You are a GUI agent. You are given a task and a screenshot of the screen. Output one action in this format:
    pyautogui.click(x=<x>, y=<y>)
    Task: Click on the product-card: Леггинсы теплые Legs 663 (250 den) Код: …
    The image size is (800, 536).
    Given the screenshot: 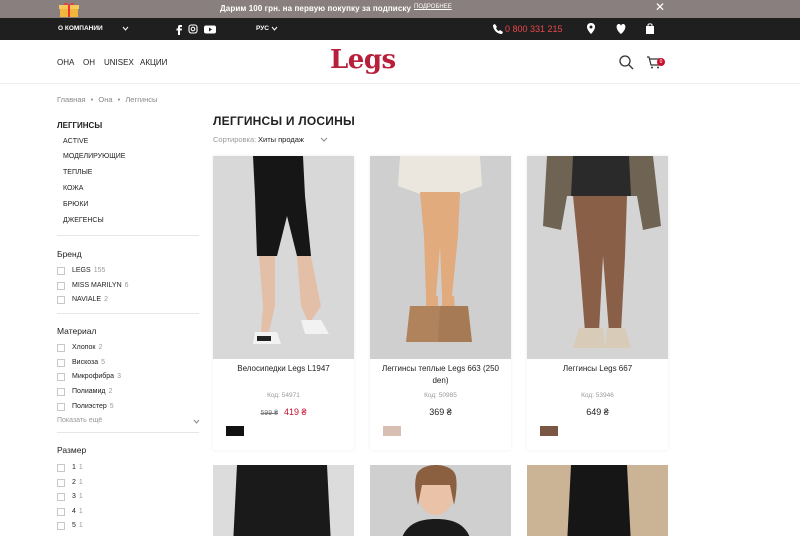 What is the action you would take?
    pyautogui.click(x=440, y=303)
    